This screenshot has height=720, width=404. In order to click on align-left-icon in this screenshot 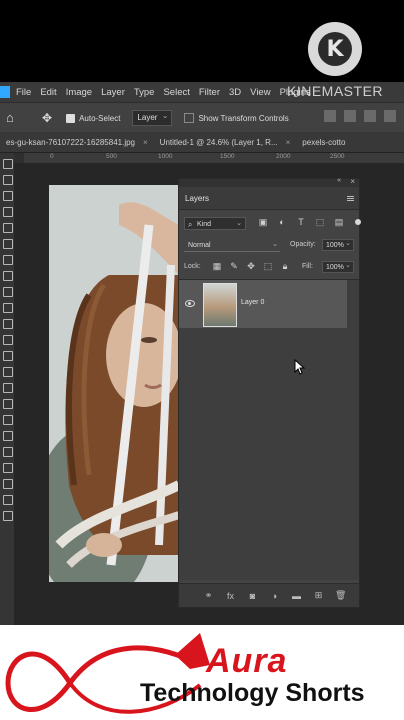, I will do `click(330, 116)`.